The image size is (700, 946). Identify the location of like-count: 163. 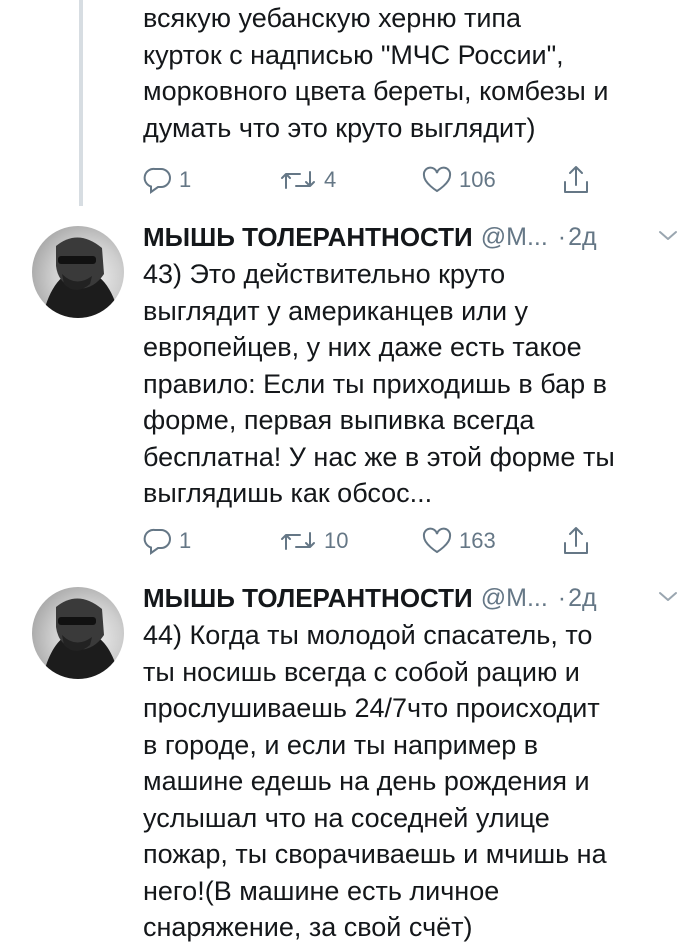
(477, 540).